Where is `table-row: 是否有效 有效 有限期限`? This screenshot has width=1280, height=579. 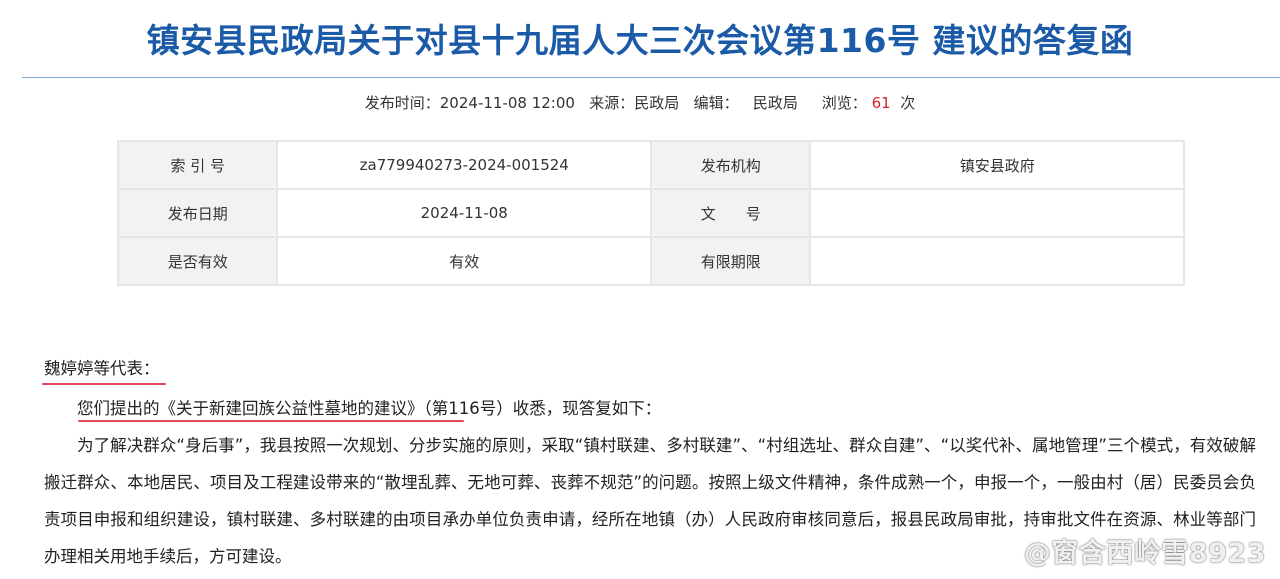
table-row: 是否有效 有效 有限期限 is located at coordinates (651, 261).